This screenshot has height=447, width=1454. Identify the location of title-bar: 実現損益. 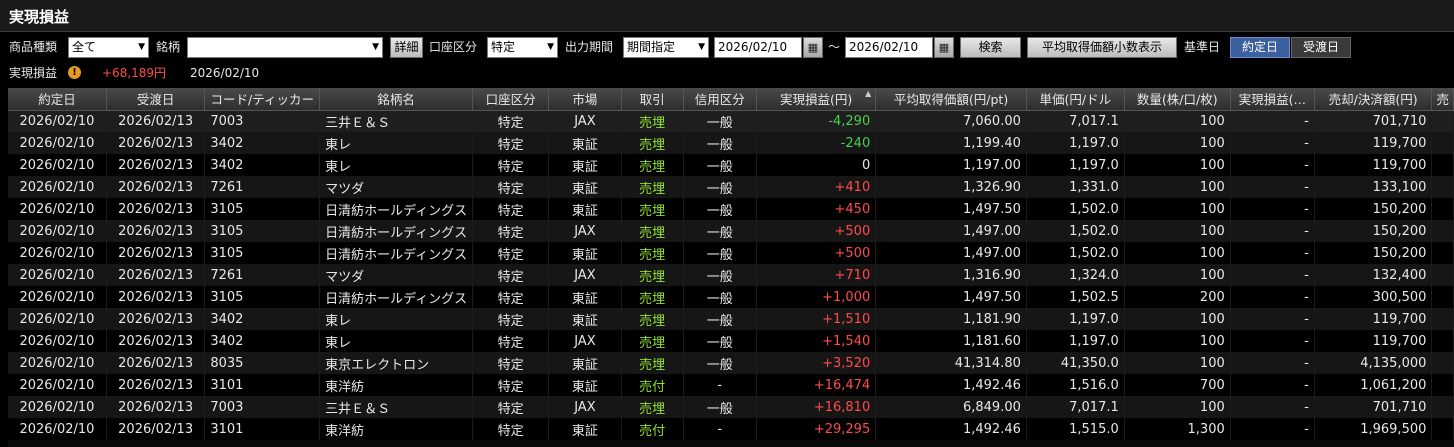
(727, 16).